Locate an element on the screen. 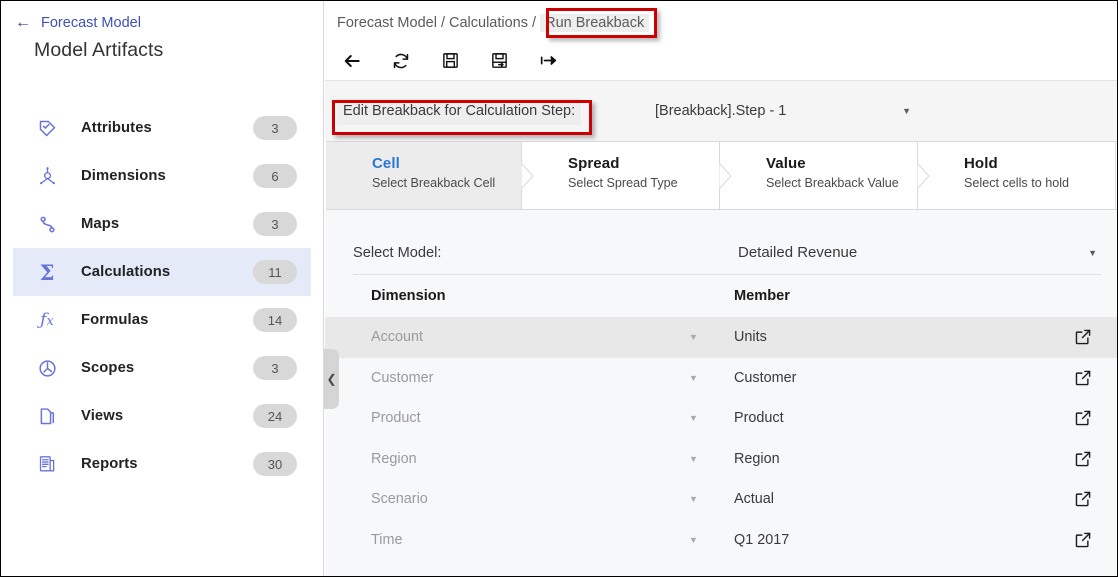 The image size is (1118, 577). sidebar-item-scopes: Scopes 3 is located at coordinates (162, 368).